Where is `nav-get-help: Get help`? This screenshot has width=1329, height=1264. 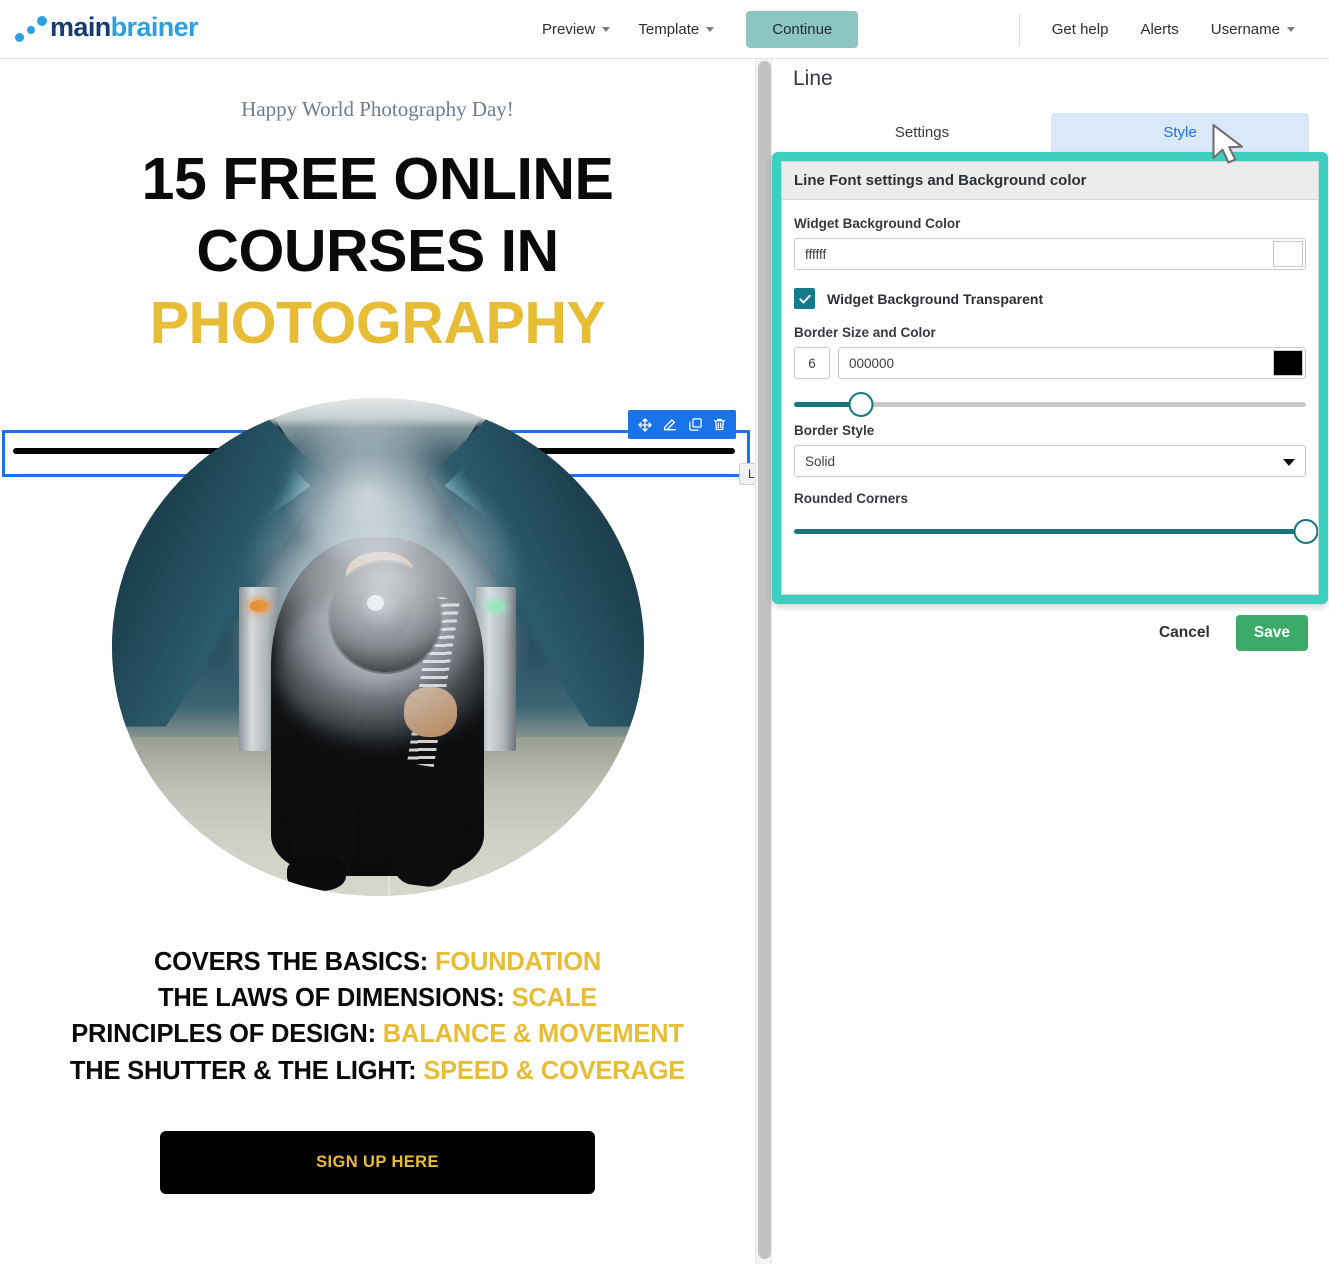
nav-get-help: Get help is located at coordinates (1080, 29).